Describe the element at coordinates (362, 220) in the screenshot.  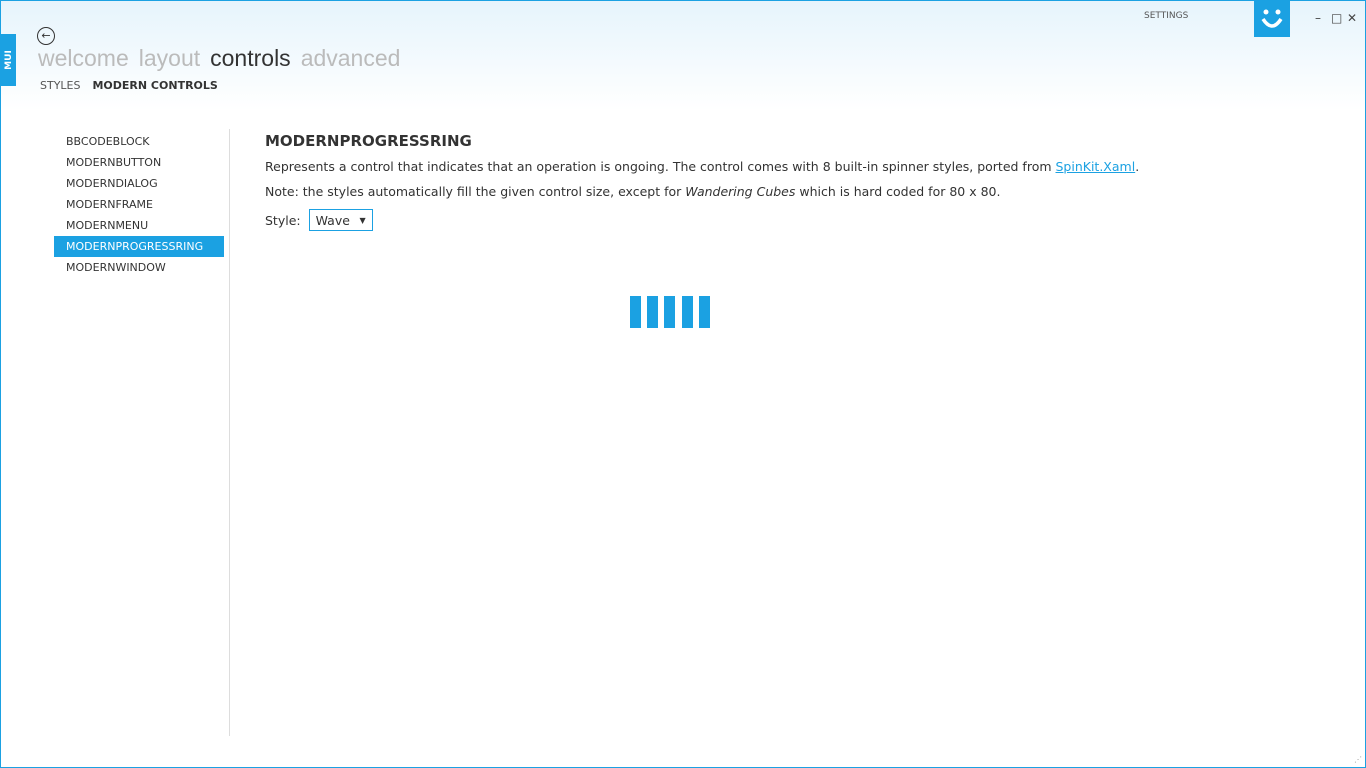
I see `chevron-down-icon: ▼` at that location.